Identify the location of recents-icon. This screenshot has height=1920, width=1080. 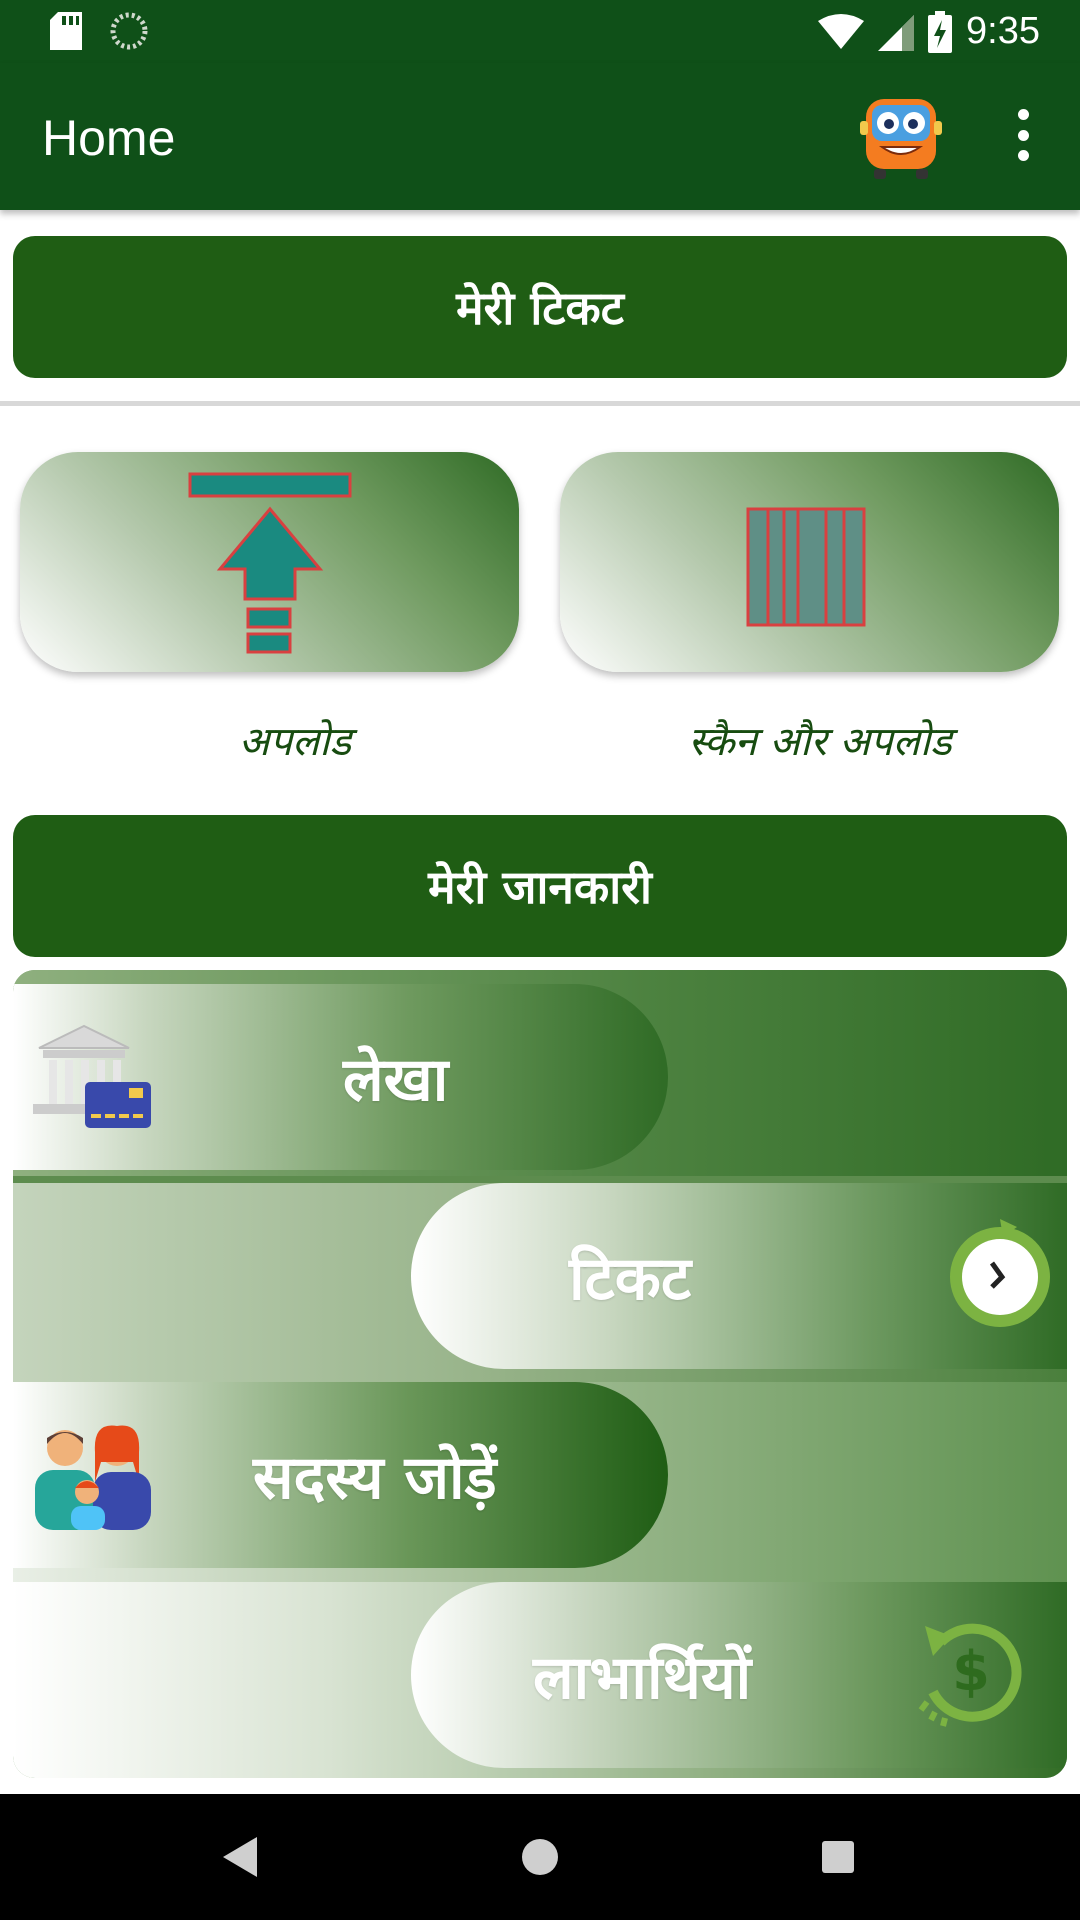
(838, 1857).